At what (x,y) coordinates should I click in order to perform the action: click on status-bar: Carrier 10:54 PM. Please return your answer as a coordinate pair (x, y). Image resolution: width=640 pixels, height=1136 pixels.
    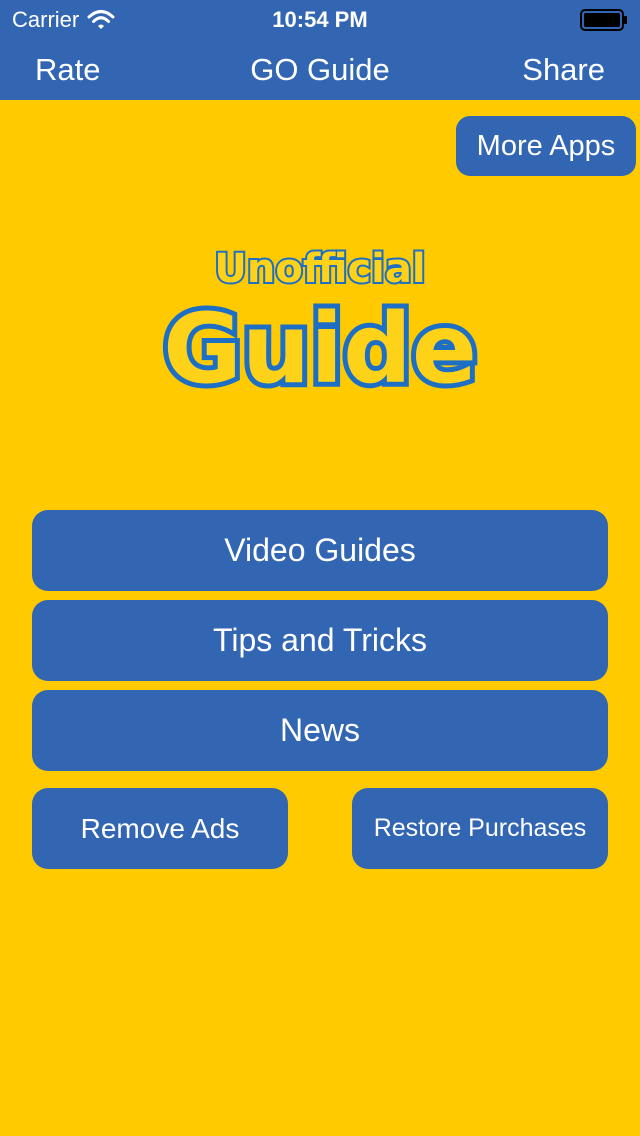
    Looking at the image, I should click on (320, 20).